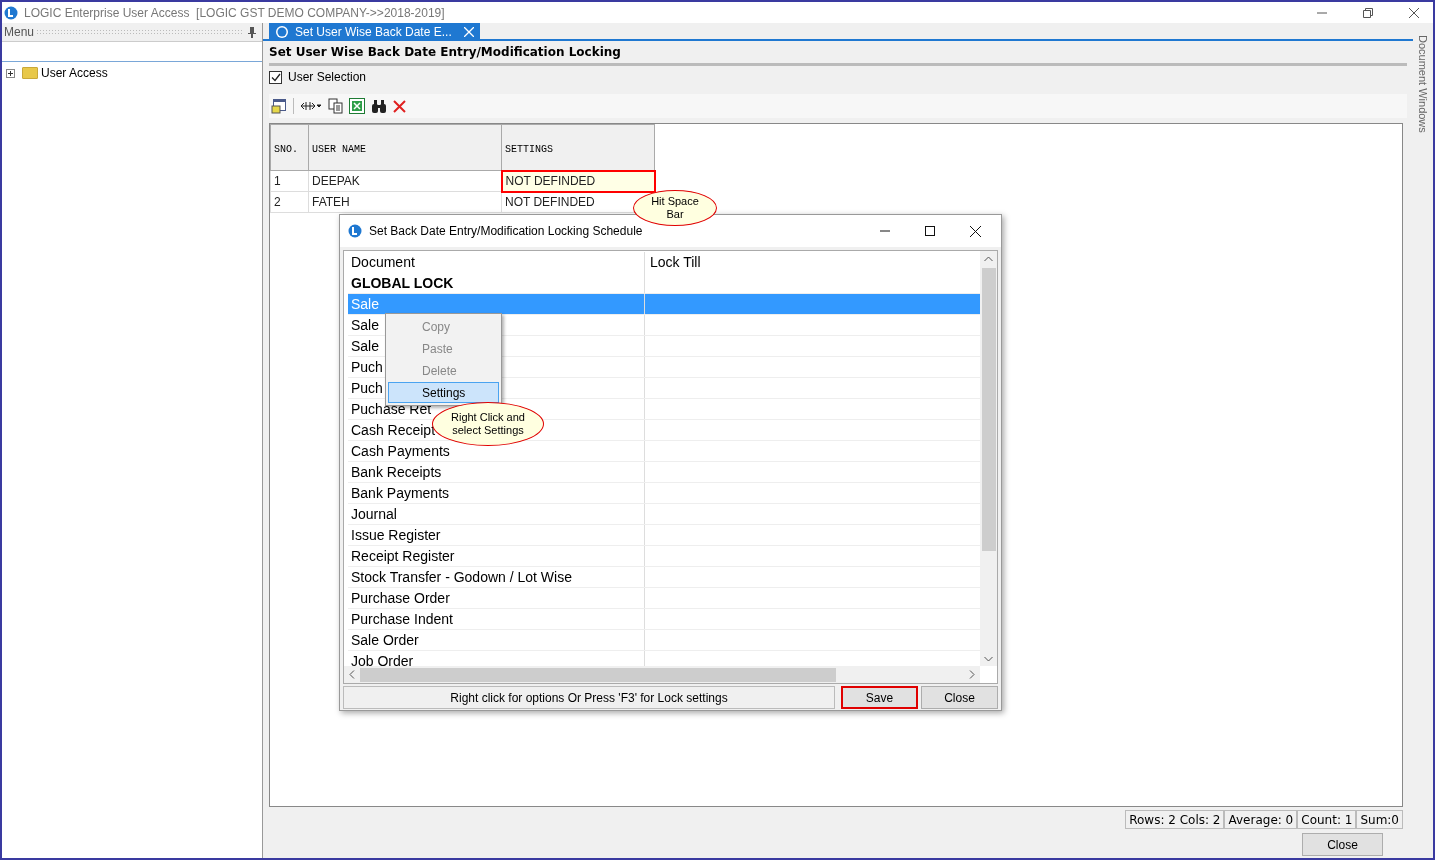  I want to click on status-field: Average: 0, so click(1261, 819).